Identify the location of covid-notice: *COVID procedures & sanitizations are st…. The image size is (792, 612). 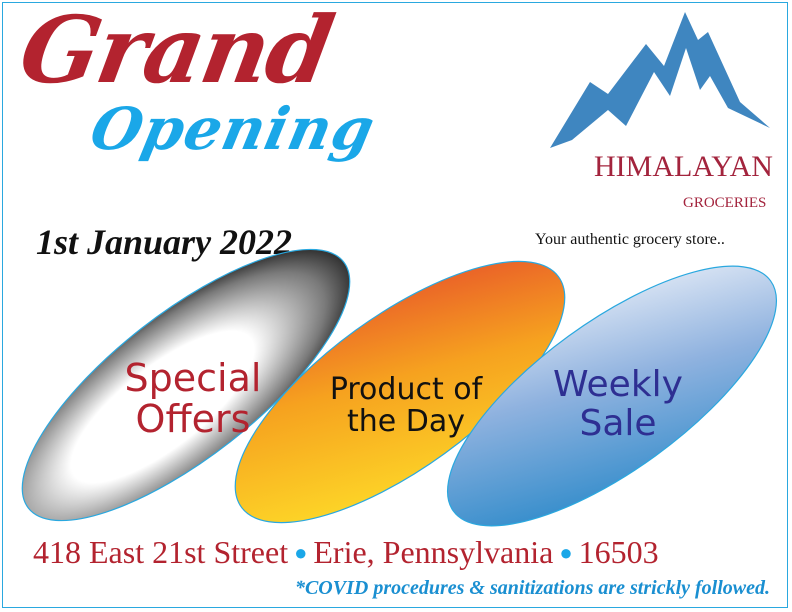
(532, 588).